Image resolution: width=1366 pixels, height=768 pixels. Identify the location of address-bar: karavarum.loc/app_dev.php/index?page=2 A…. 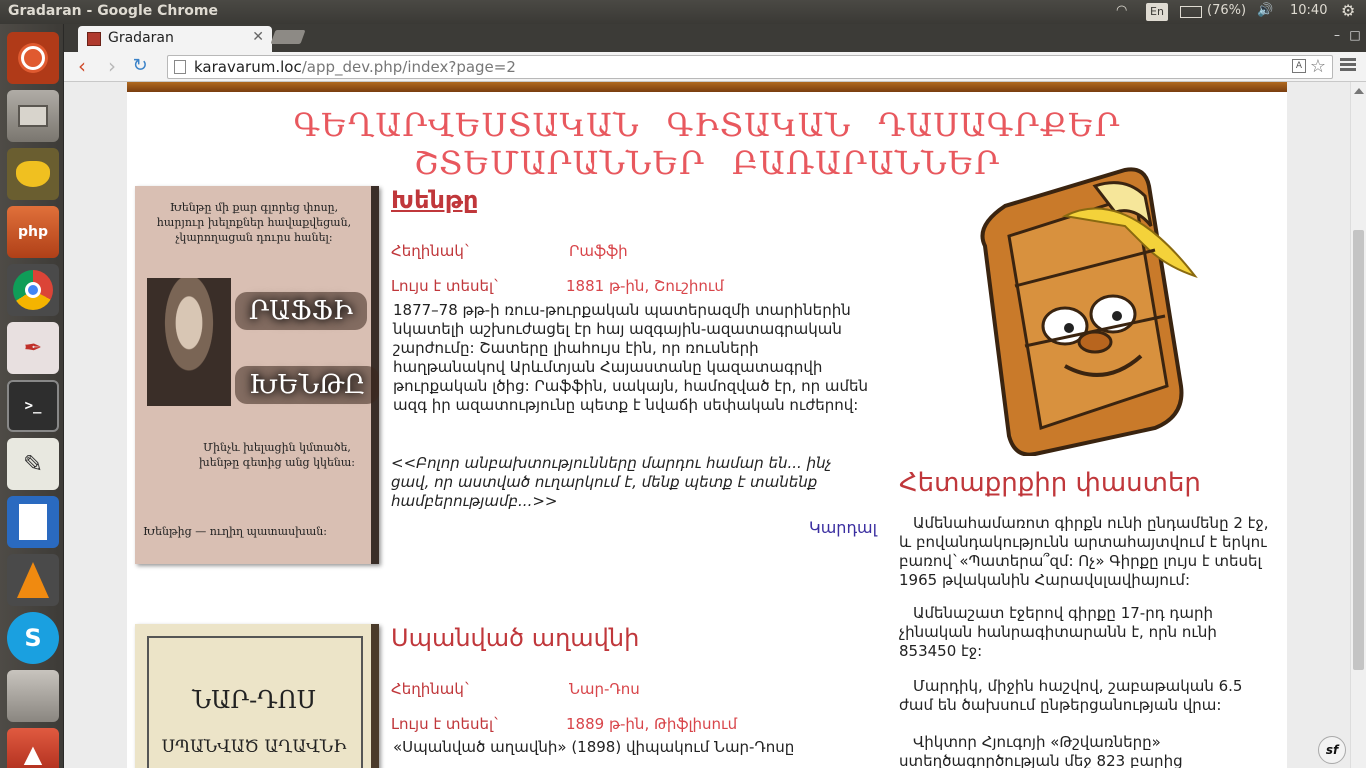
(750, 67).